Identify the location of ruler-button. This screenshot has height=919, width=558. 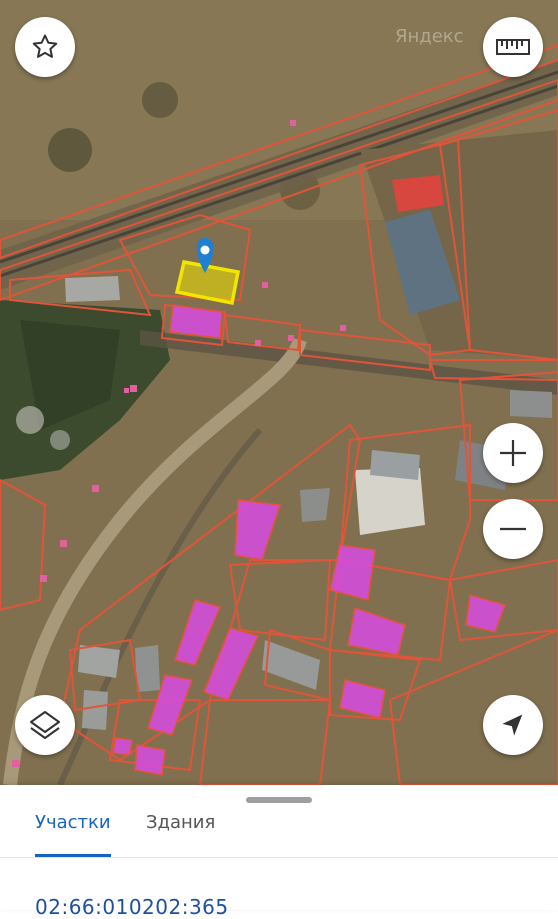
(513, 47).